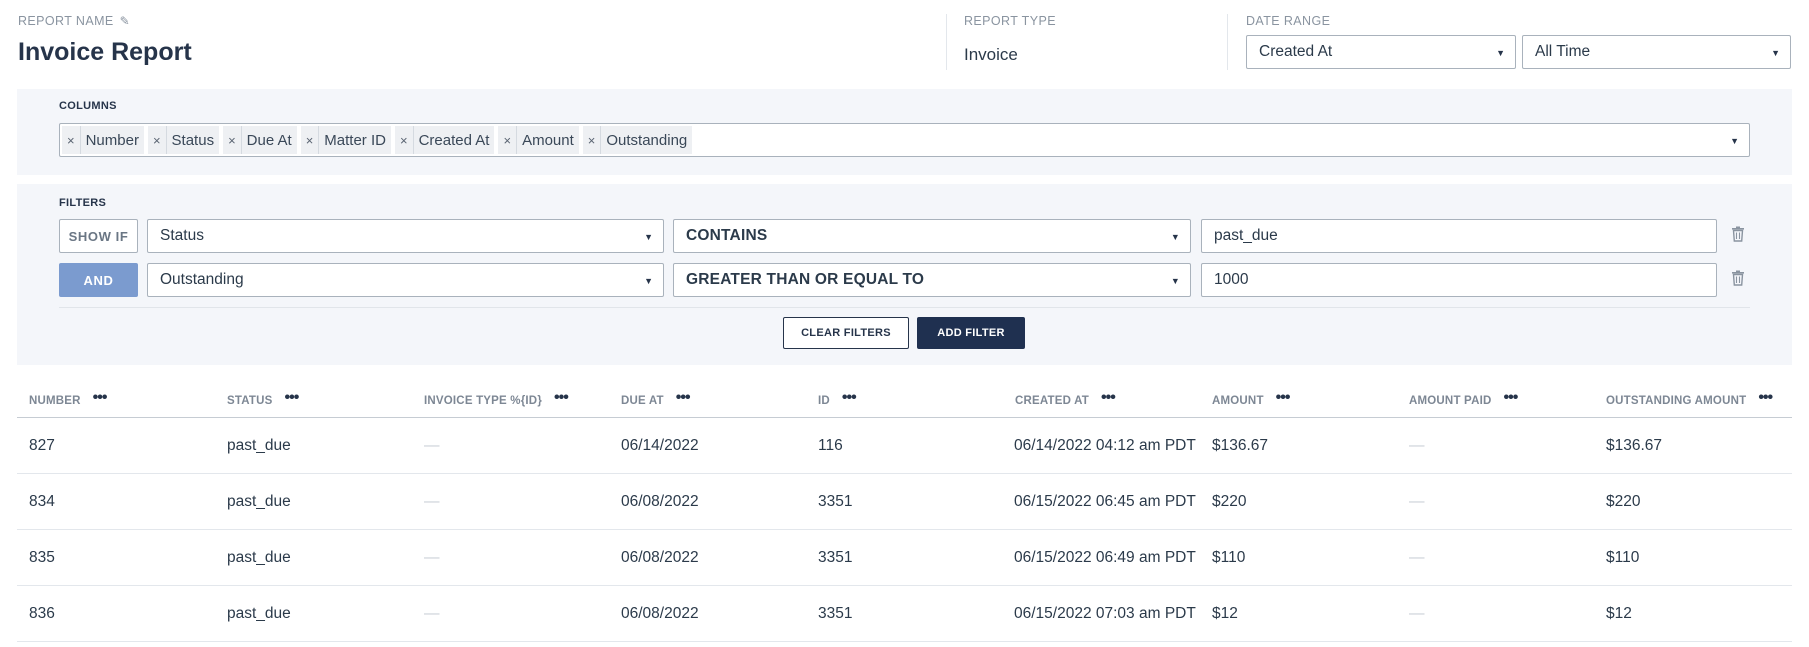  Describe the element at coordinates (1231, 279) in the screenshot. I see `filter-value-text: 1000` at that location.